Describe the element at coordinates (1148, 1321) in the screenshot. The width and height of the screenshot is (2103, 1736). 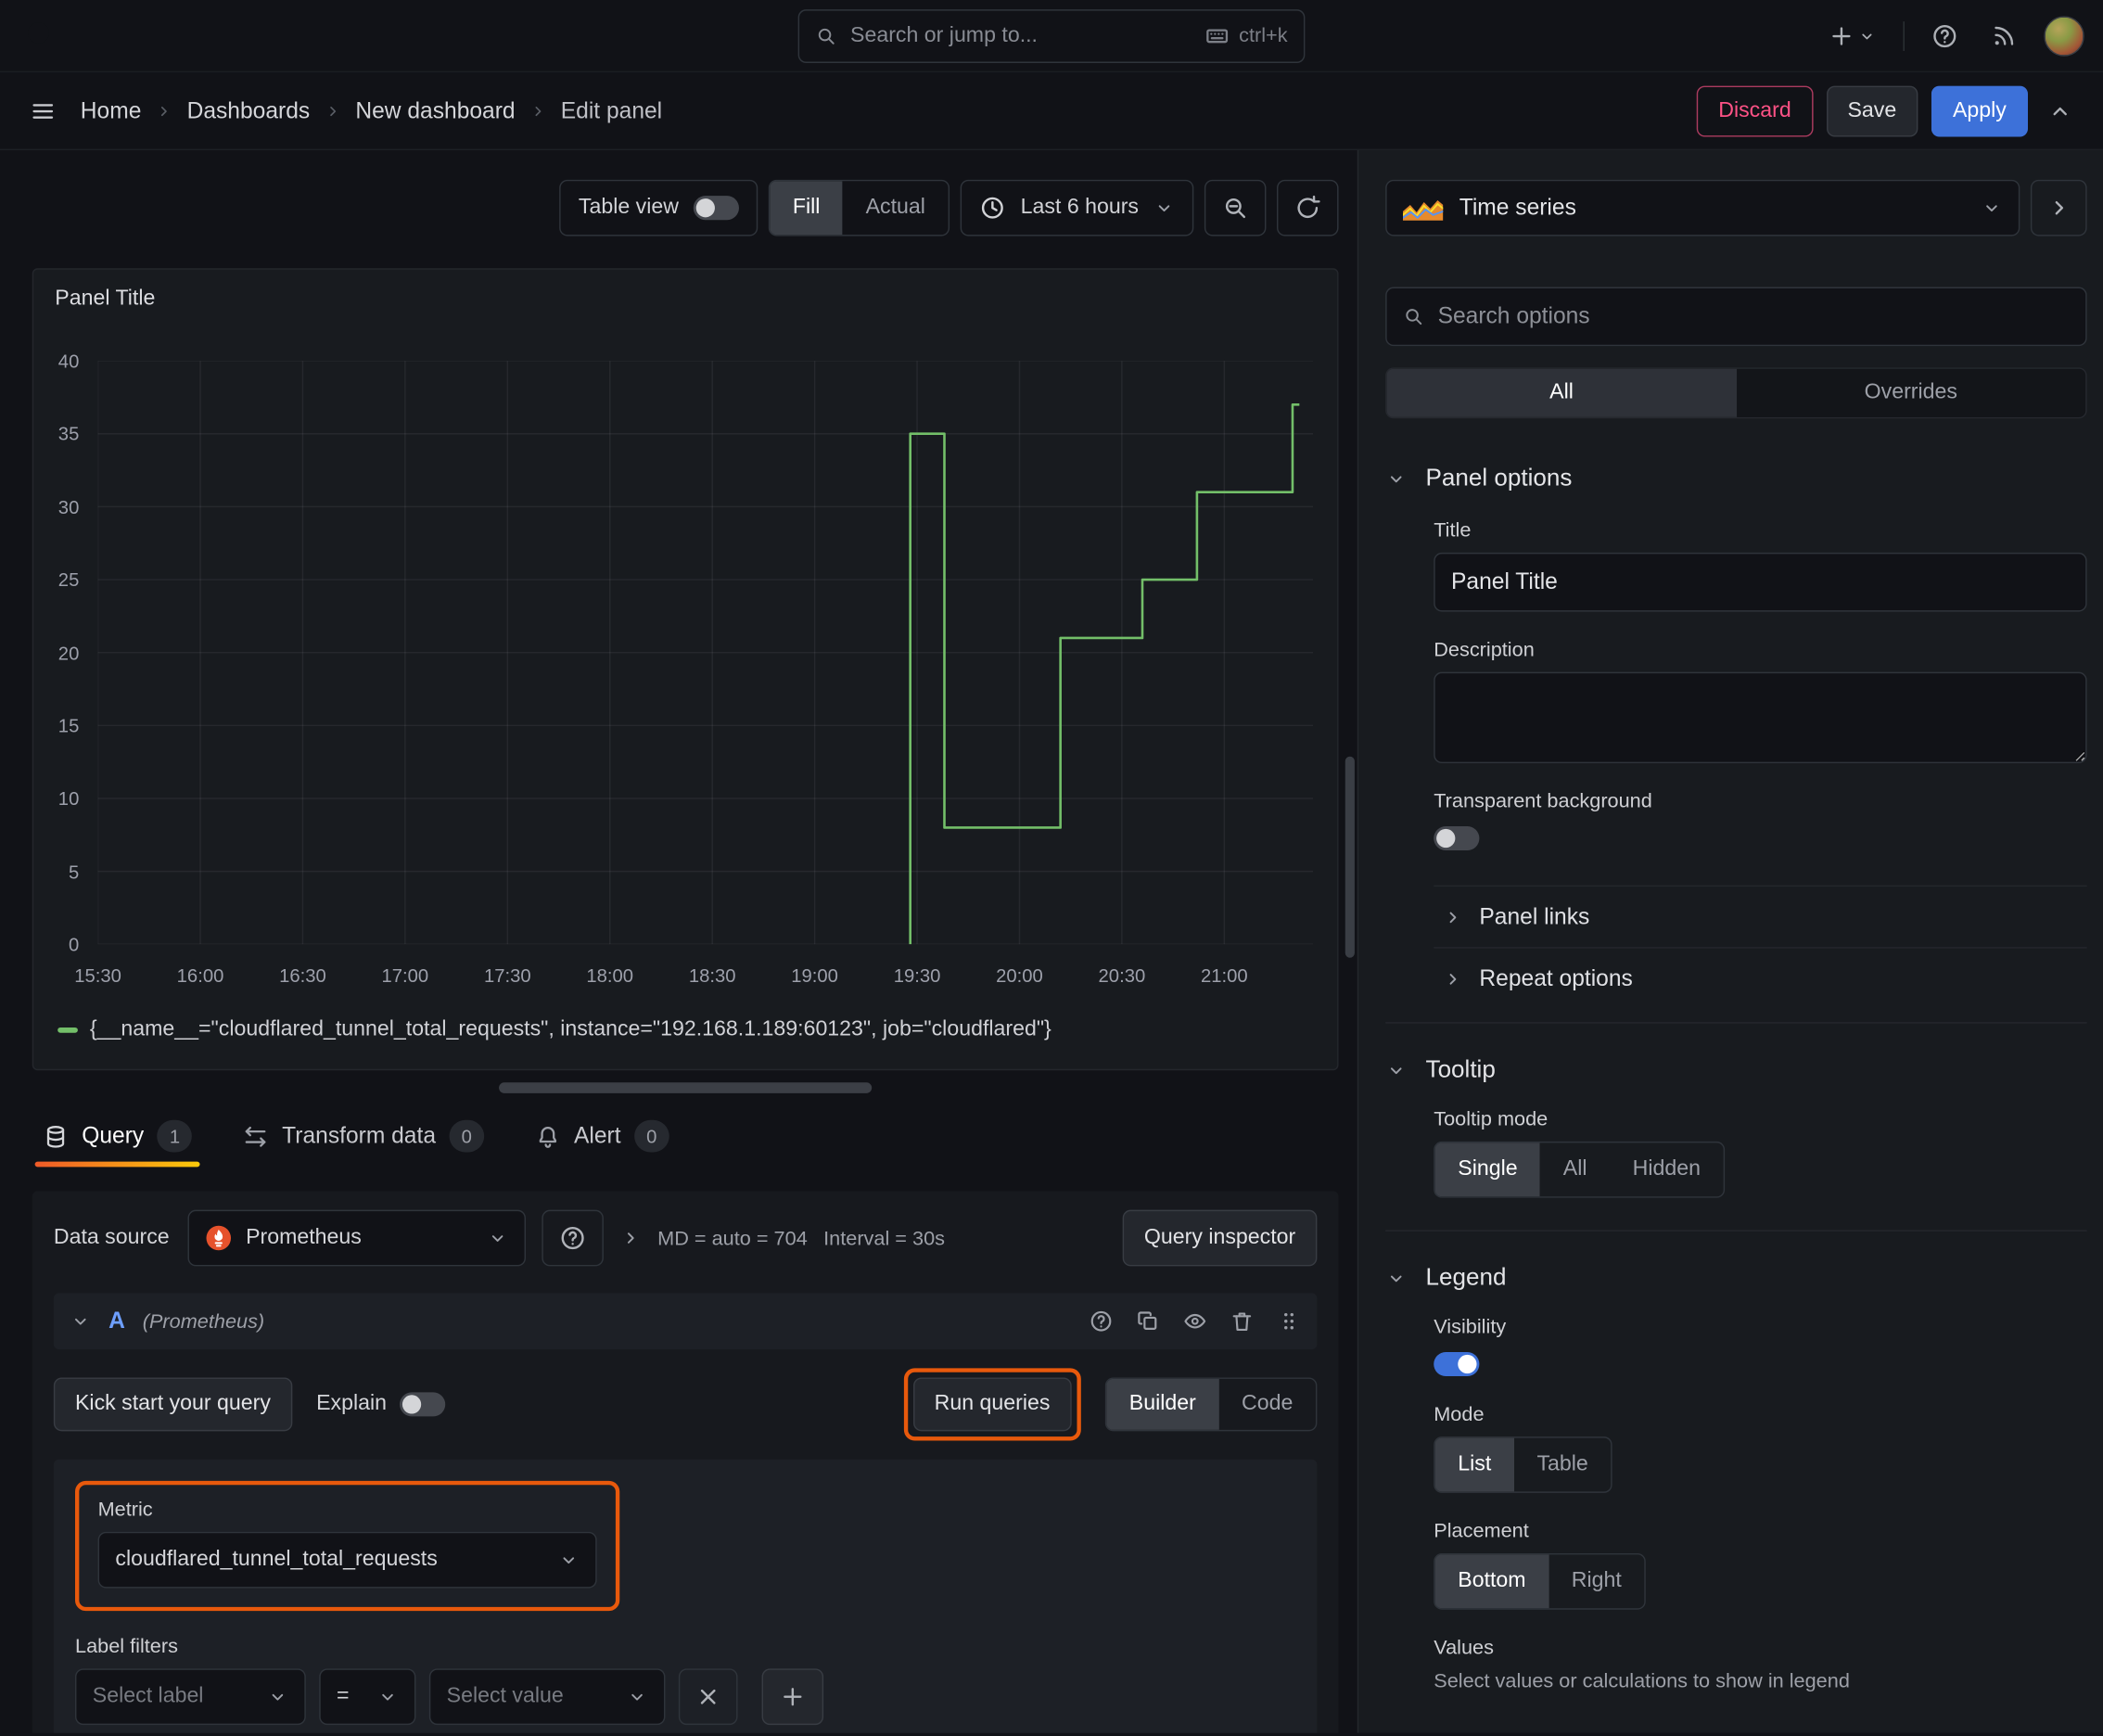
I see `duplicate-query-icon` at that location.